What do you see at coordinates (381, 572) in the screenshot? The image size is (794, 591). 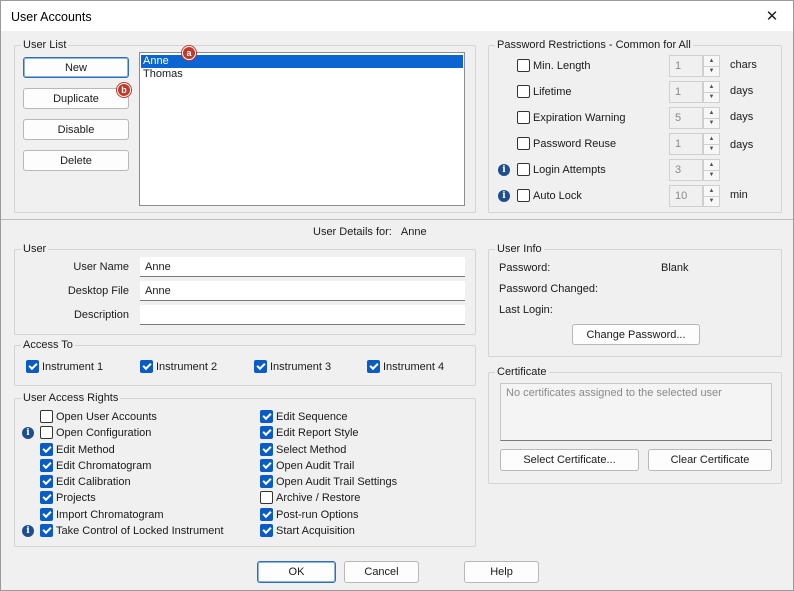 I see `cancel-button: Cancel` at bounding box center [381, 572].